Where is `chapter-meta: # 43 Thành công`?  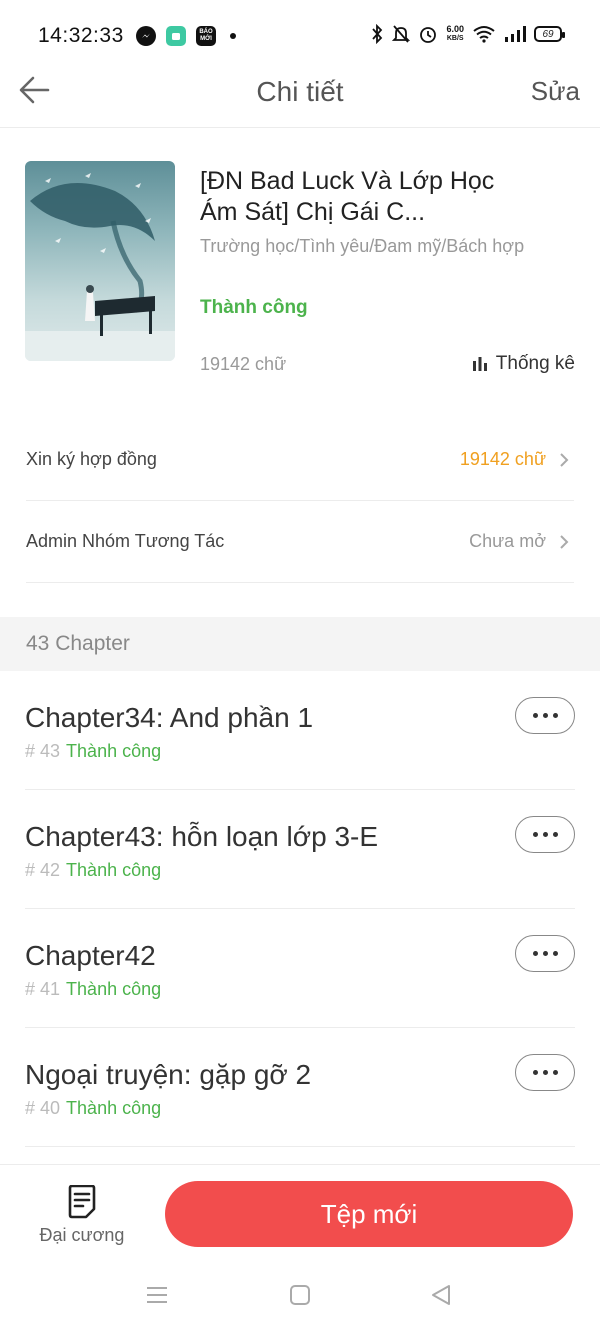 chapter-meta: # 43 Thành công is located at coordinates (93, 751).